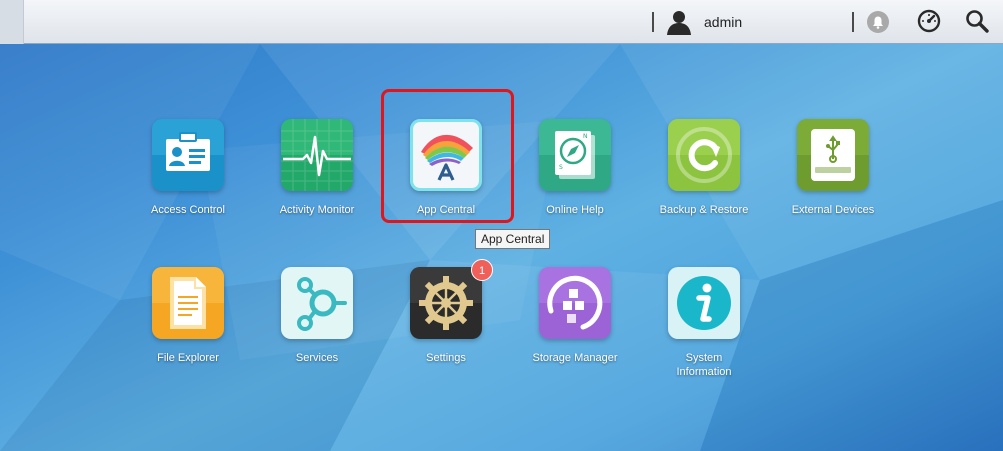 The width and height of the screenshot is (1003, 451). Describe the element at coordinates (833, 155) in the screenshot. I see `usb-drive-icon` at that location.